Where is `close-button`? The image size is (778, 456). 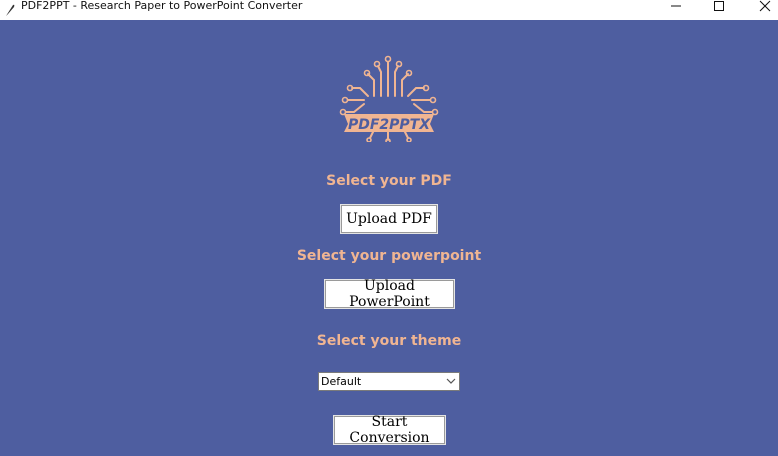
close-button is located at coordinates (764, 9).